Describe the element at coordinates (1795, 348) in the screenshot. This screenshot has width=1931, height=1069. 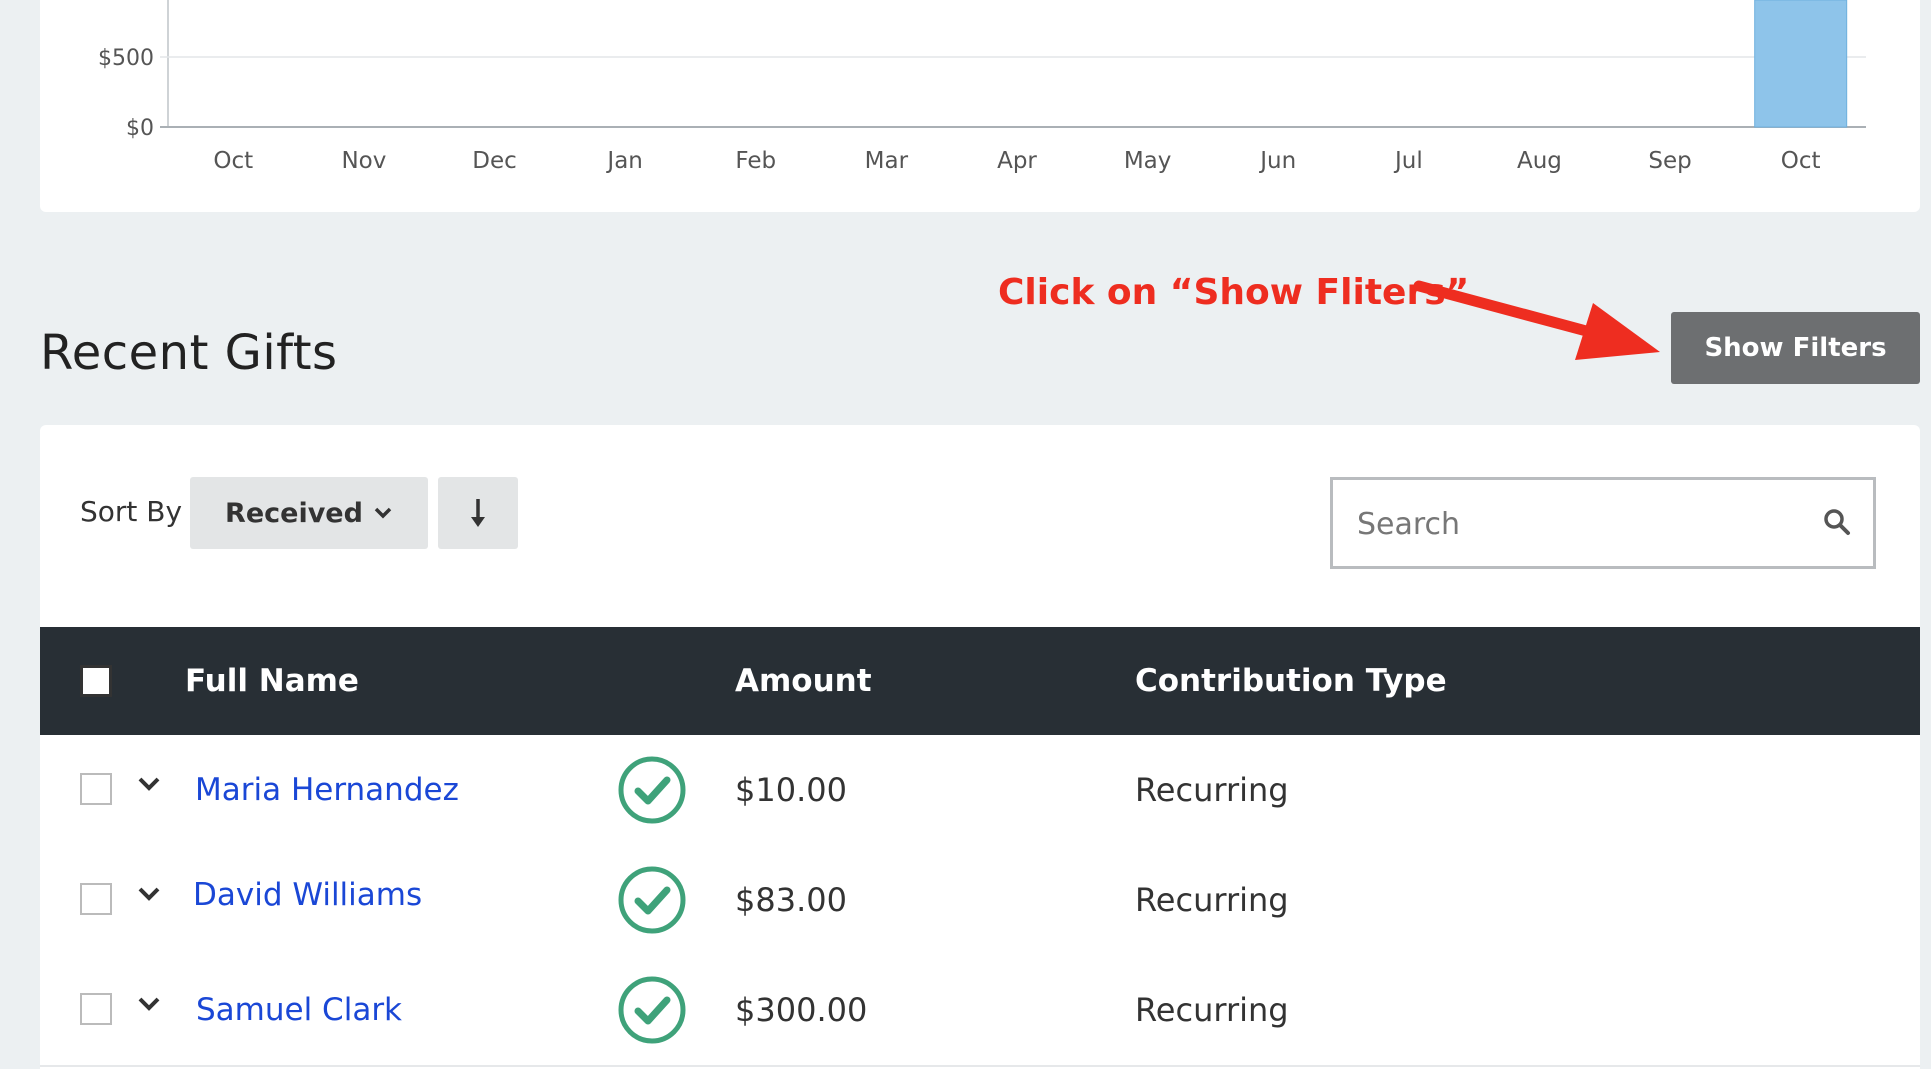
I see `show-filters-button: Show Filters` at that location.